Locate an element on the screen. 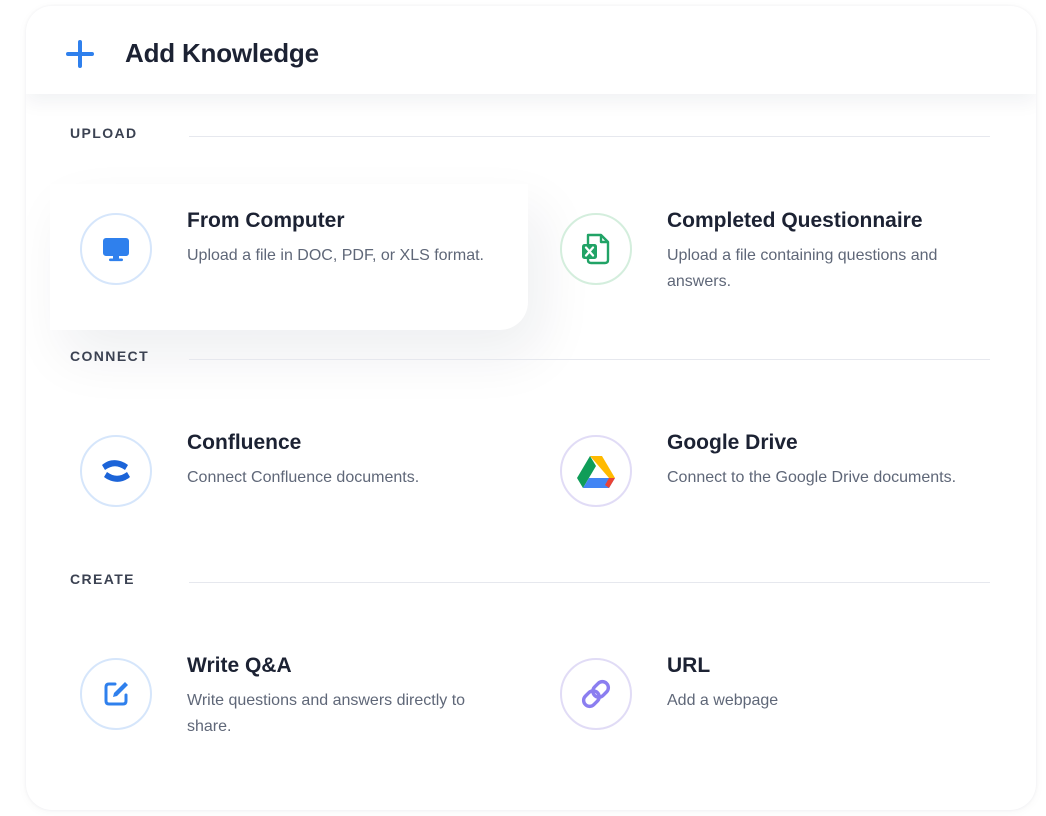 The image size is (1046, 816). edit-pencil-icon is located at coordinates (116, 694).